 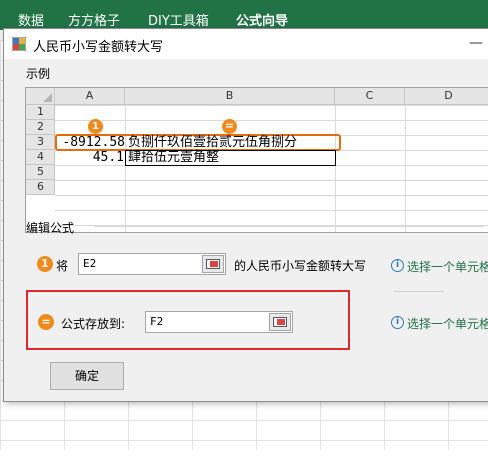 I want to click on app-icon, so click(x=19, y=44).